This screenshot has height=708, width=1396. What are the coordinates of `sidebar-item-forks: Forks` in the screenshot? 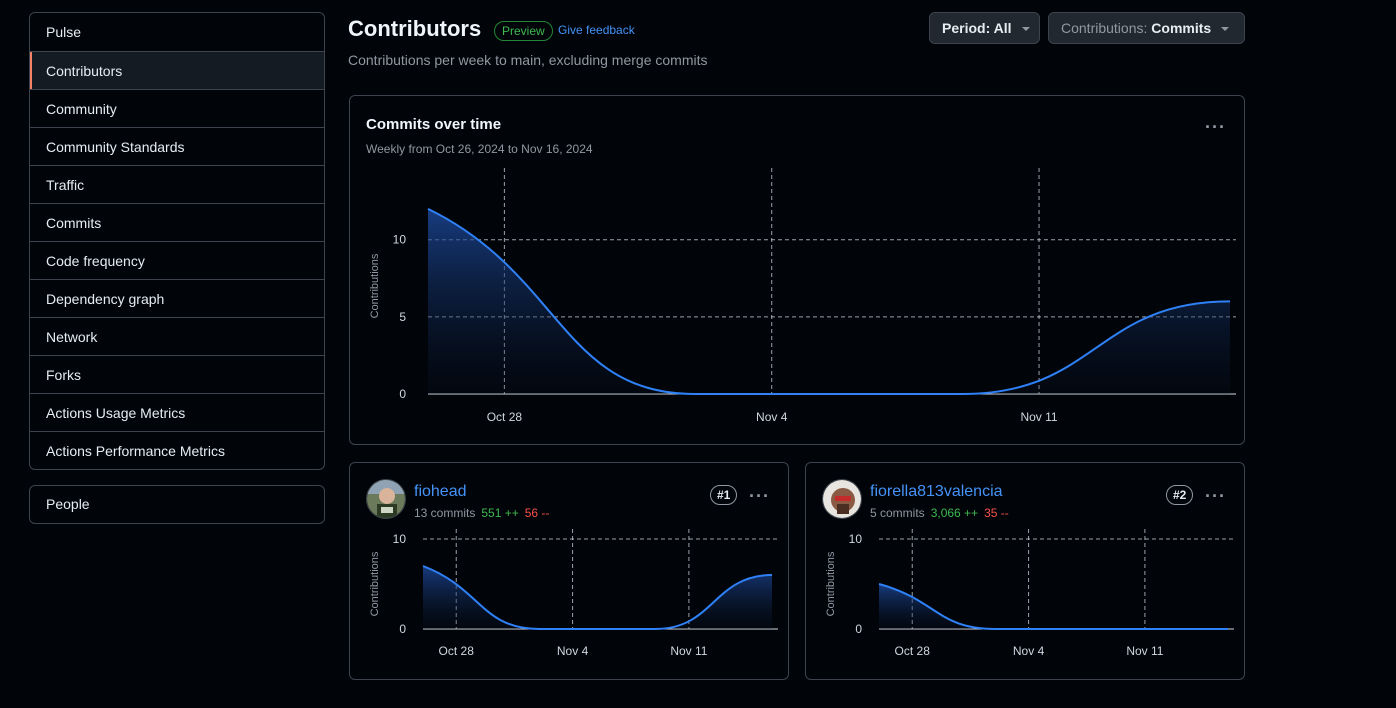 It's located at (177, 374).